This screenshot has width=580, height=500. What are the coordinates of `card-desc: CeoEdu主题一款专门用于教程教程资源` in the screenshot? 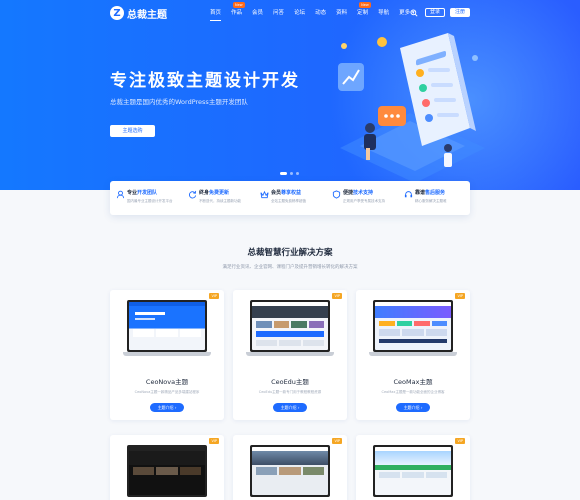 It's located at (290, 392).